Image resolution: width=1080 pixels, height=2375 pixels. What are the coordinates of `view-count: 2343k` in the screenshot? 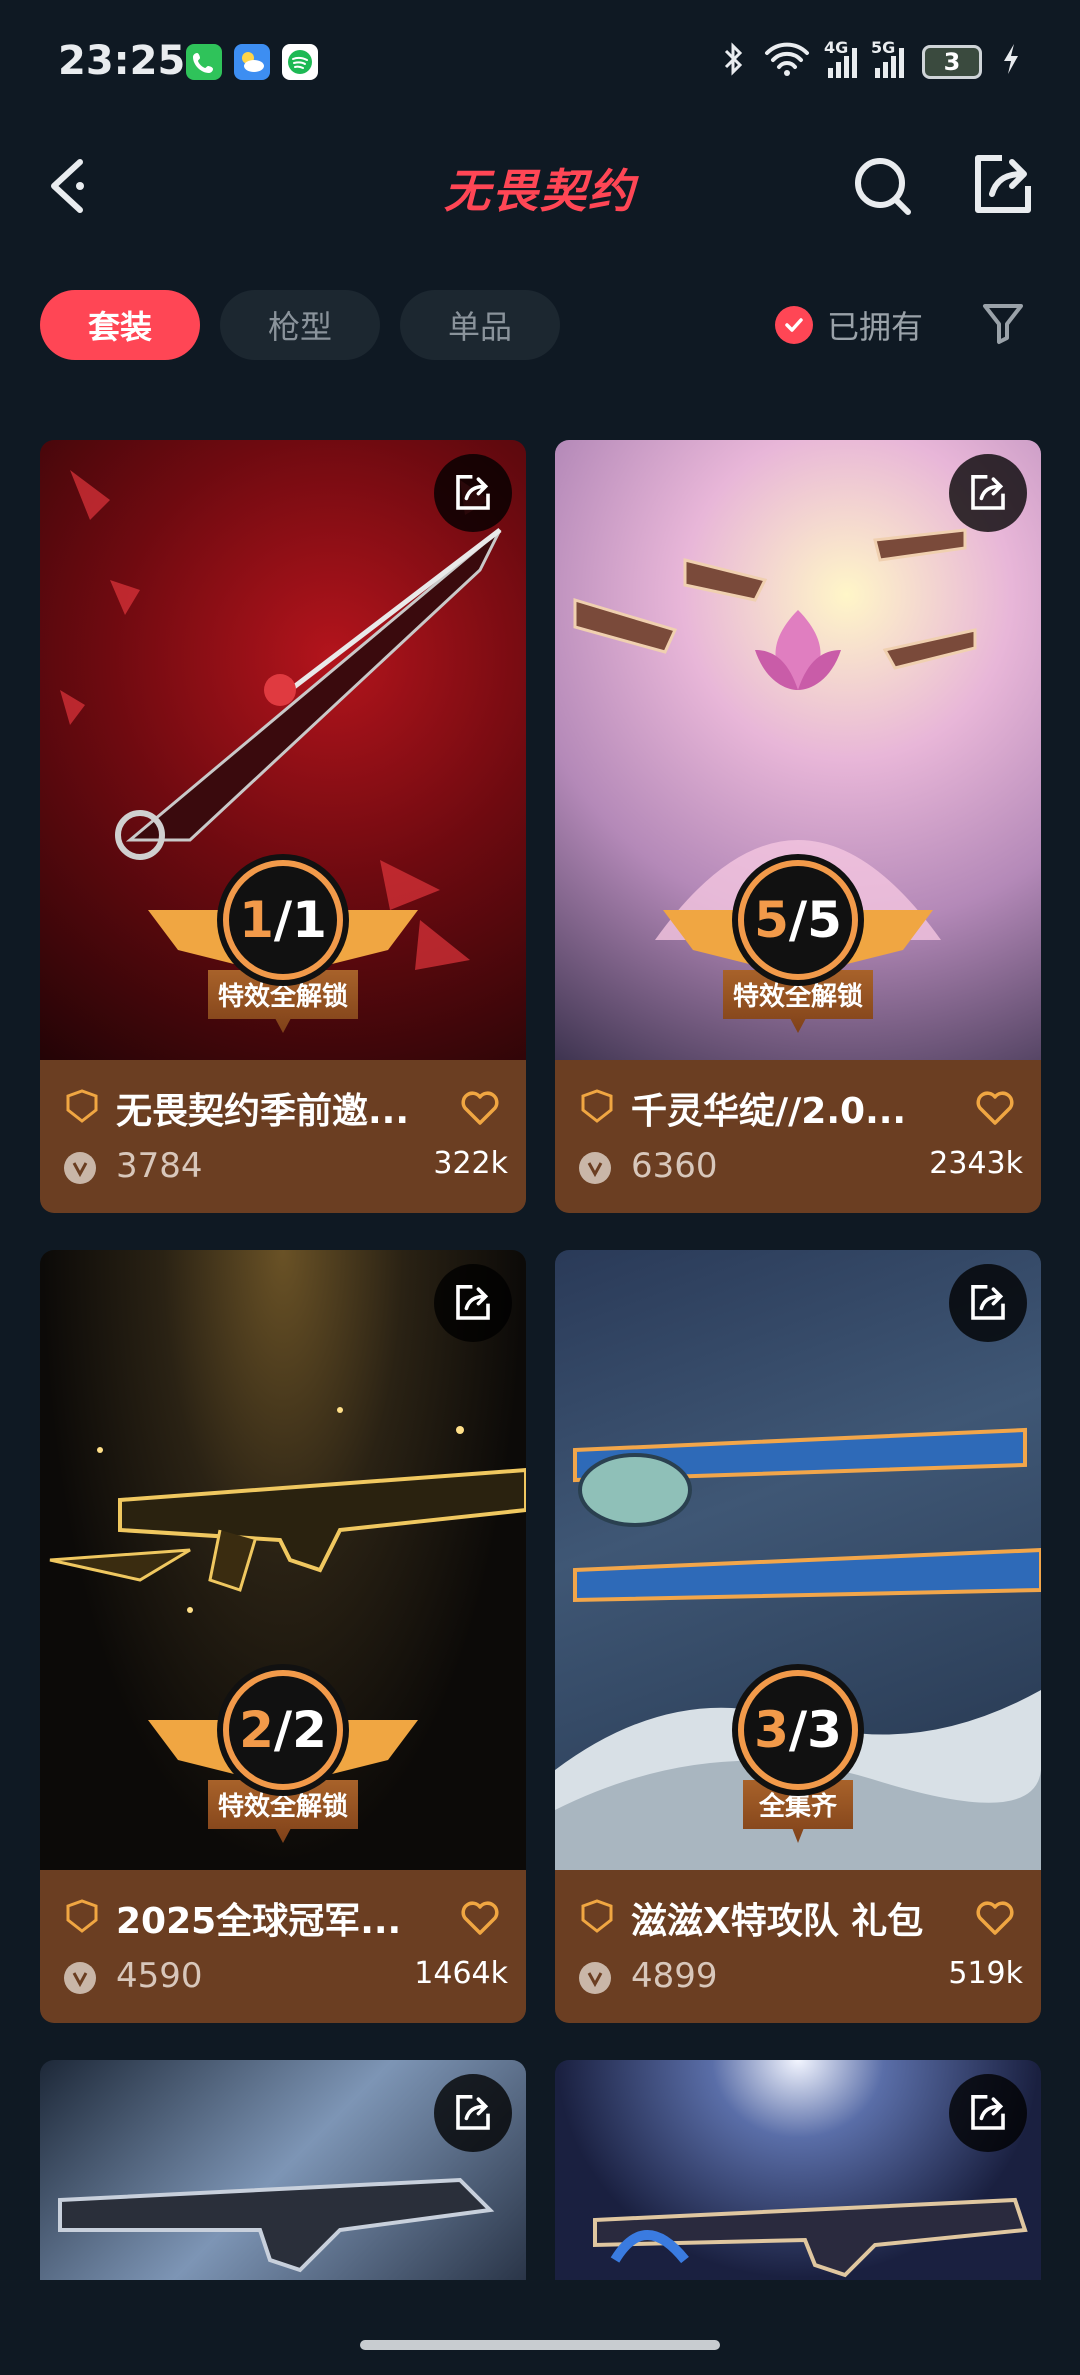 It's located at (976, 1163).